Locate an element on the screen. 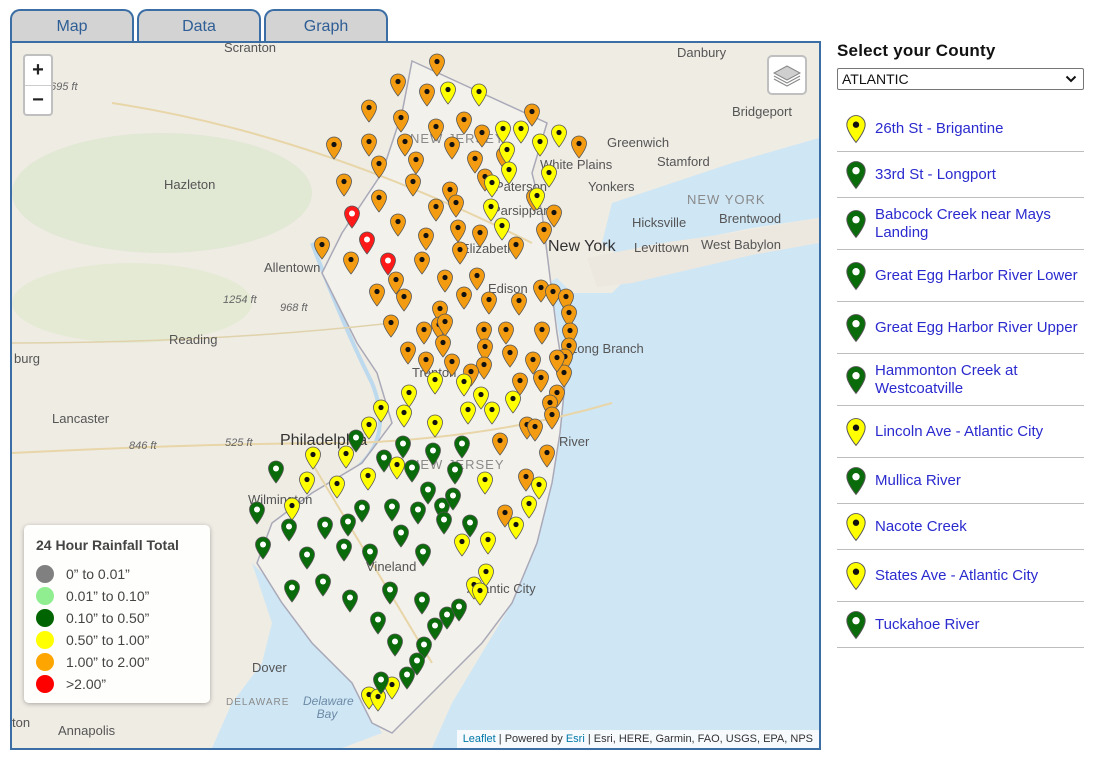 Image resolution: width=1093 pixels, height=765 pixels. station-item: Mullica River is located at coordinates (960, 481).